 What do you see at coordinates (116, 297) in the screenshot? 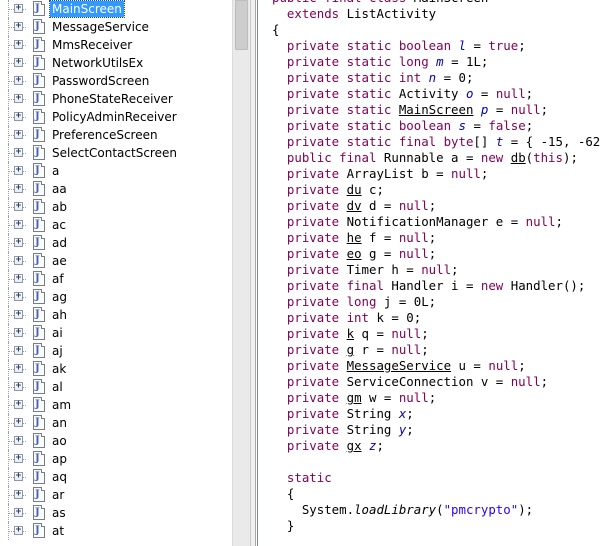
I see `tree-node-ag: + ag` at bounding box center [116, 297].